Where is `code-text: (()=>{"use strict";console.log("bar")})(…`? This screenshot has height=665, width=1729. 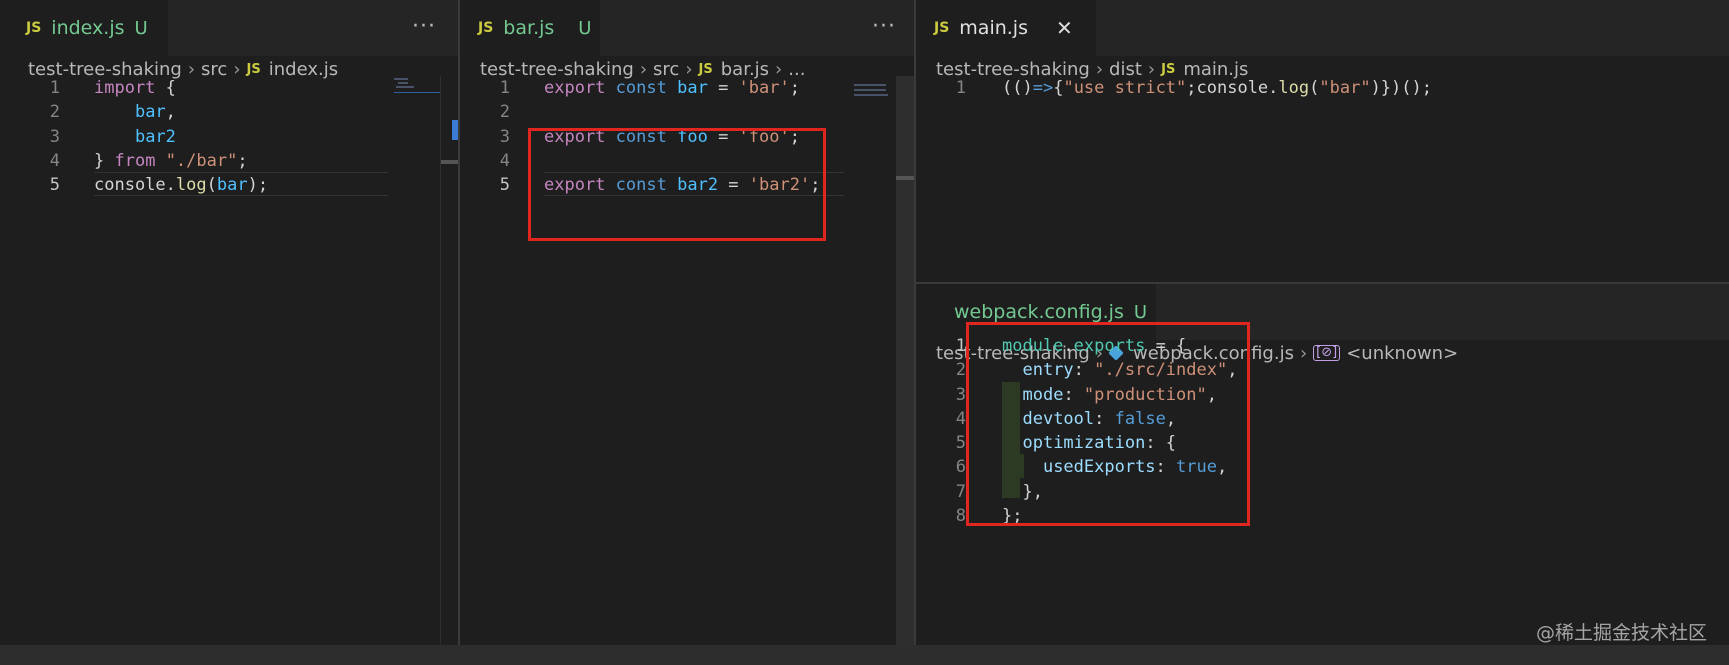
code-text: (()=>{"use strict";console.log("bar")})(… is located at coordinates (1217, 88).